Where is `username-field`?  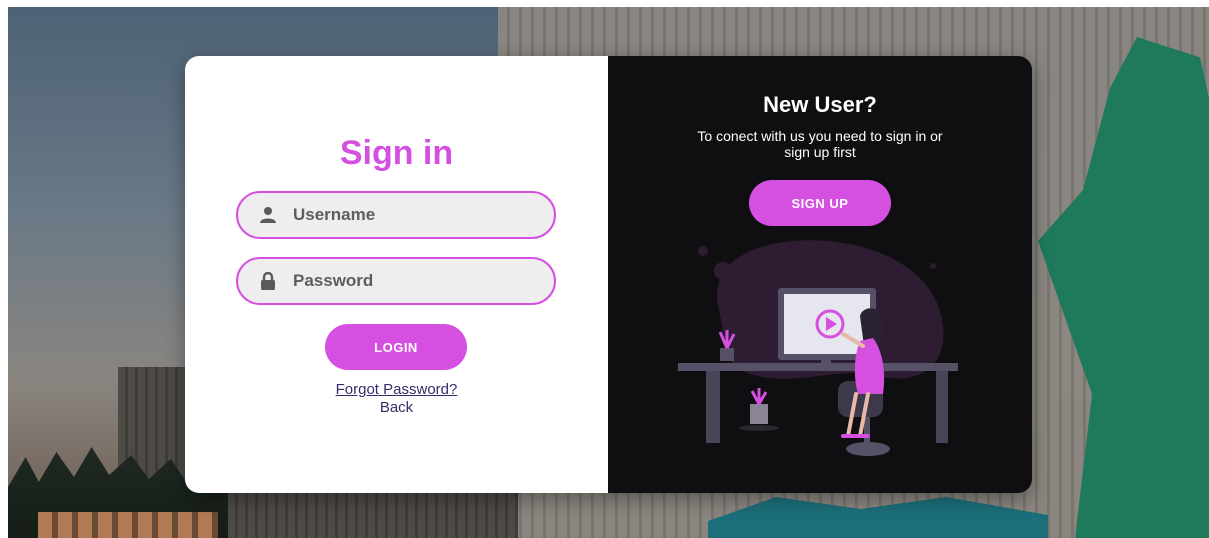
username-field is located at coordinates (396, 215).